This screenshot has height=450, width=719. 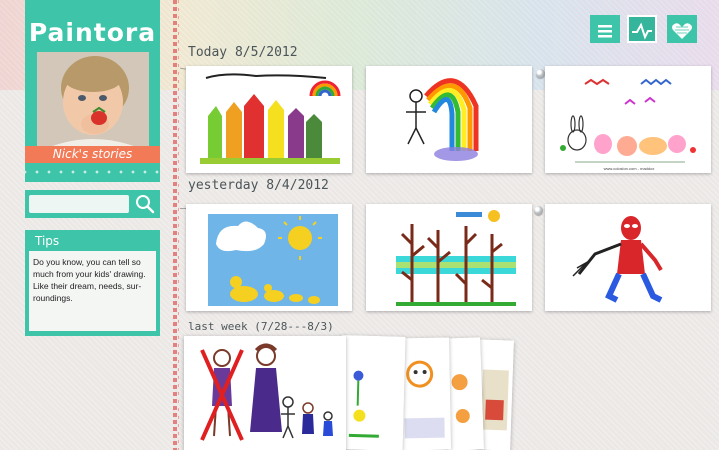 I want to click on favorites-view-button, so click(x=682, y=29).